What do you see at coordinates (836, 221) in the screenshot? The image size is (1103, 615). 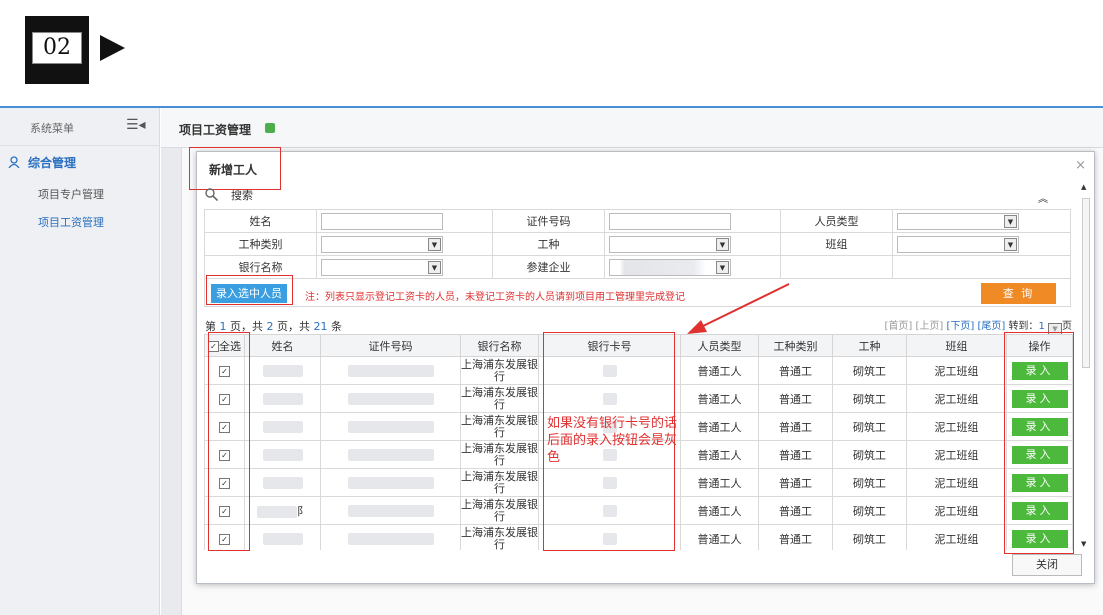 I see `person-type-label: 人员类型` at bounding box center [836, 221].